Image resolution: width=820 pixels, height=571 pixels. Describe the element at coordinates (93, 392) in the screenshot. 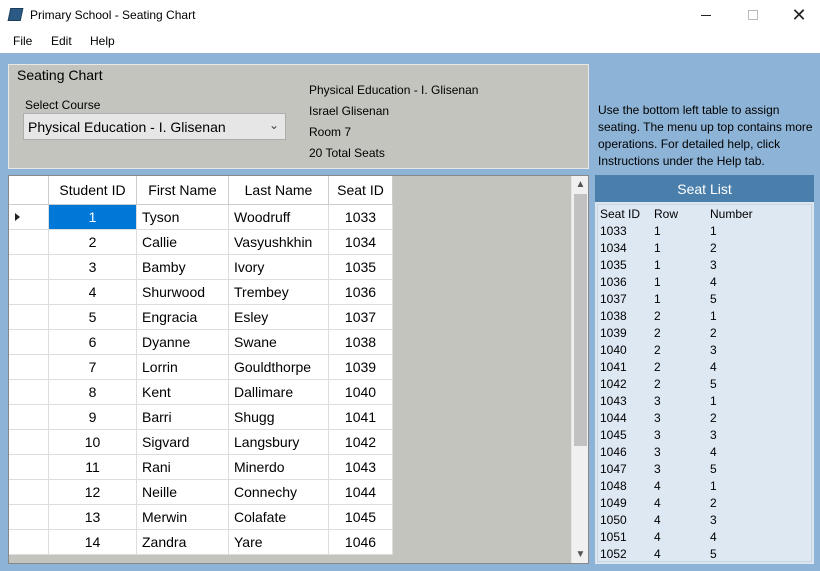

I see `student-id-cell: 8` at that location.